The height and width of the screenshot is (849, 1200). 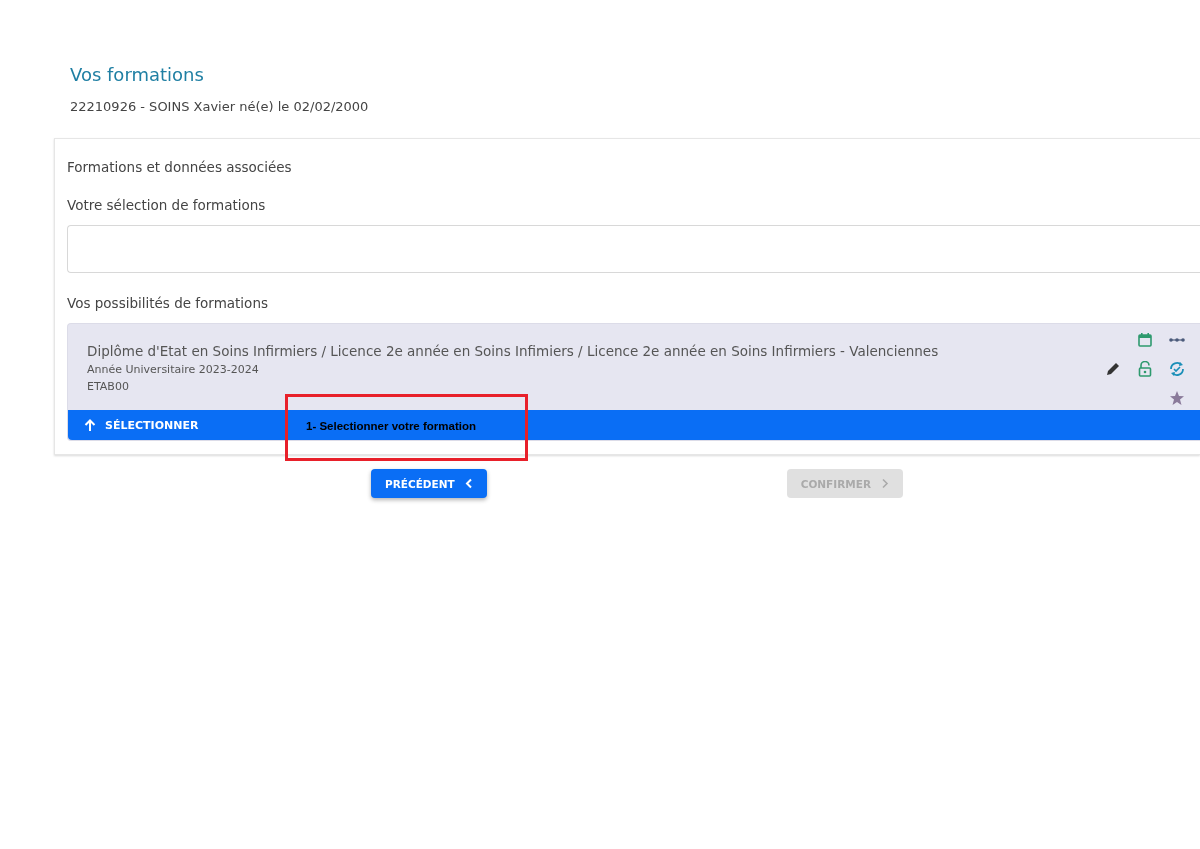 I want to click on selection-label: Votre sélection de formations, so click(x=167, y=205).